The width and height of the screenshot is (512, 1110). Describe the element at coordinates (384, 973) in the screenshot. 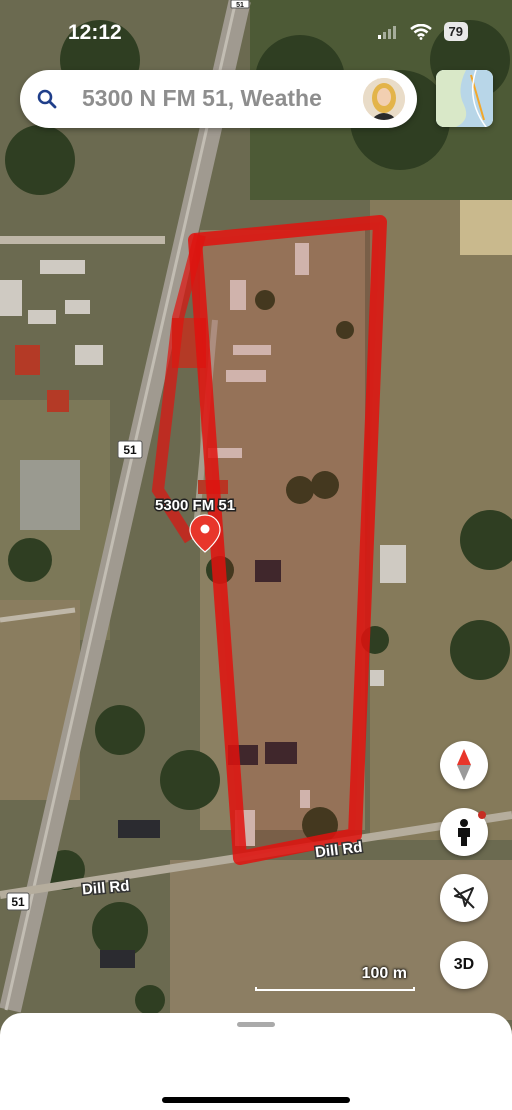

I see `scale-label: 100 m` at that location.